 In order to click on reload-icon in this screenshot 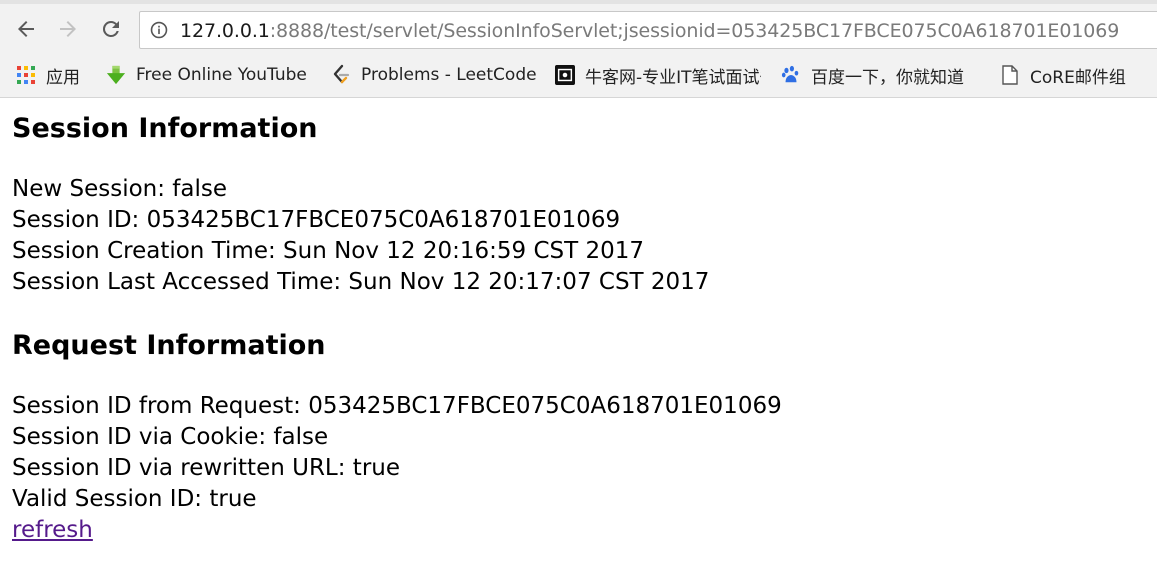, I will do `click(110, 28)`.